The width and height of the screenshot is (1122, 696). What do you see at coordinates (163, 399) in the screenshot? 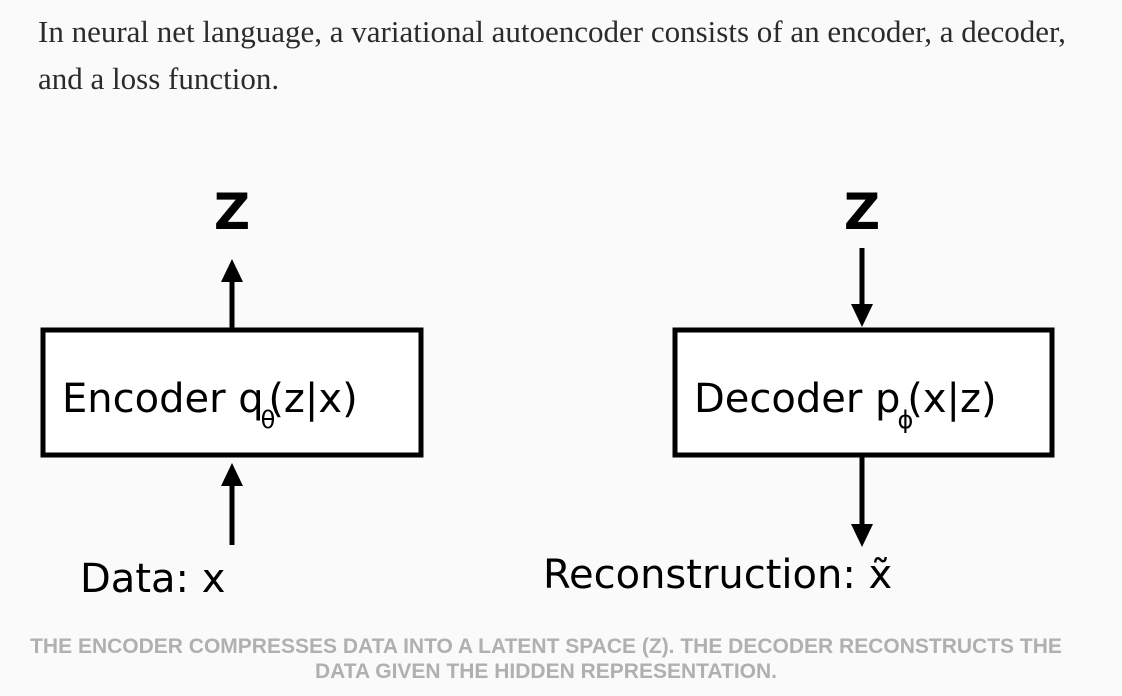
I see `encoder-label-main: Encoder q` at bounding box center [163, 399].